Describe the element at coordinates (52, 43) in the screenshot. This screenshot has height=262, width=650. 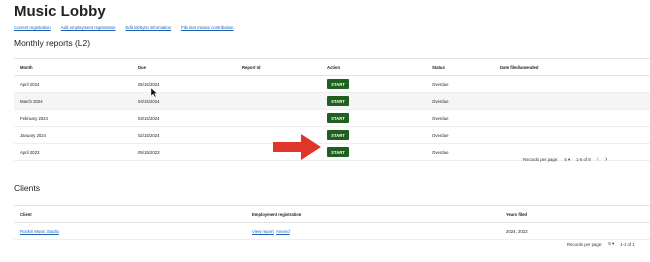
I see `monthly-reports-heading: Monthly reports (L2)` at that location.